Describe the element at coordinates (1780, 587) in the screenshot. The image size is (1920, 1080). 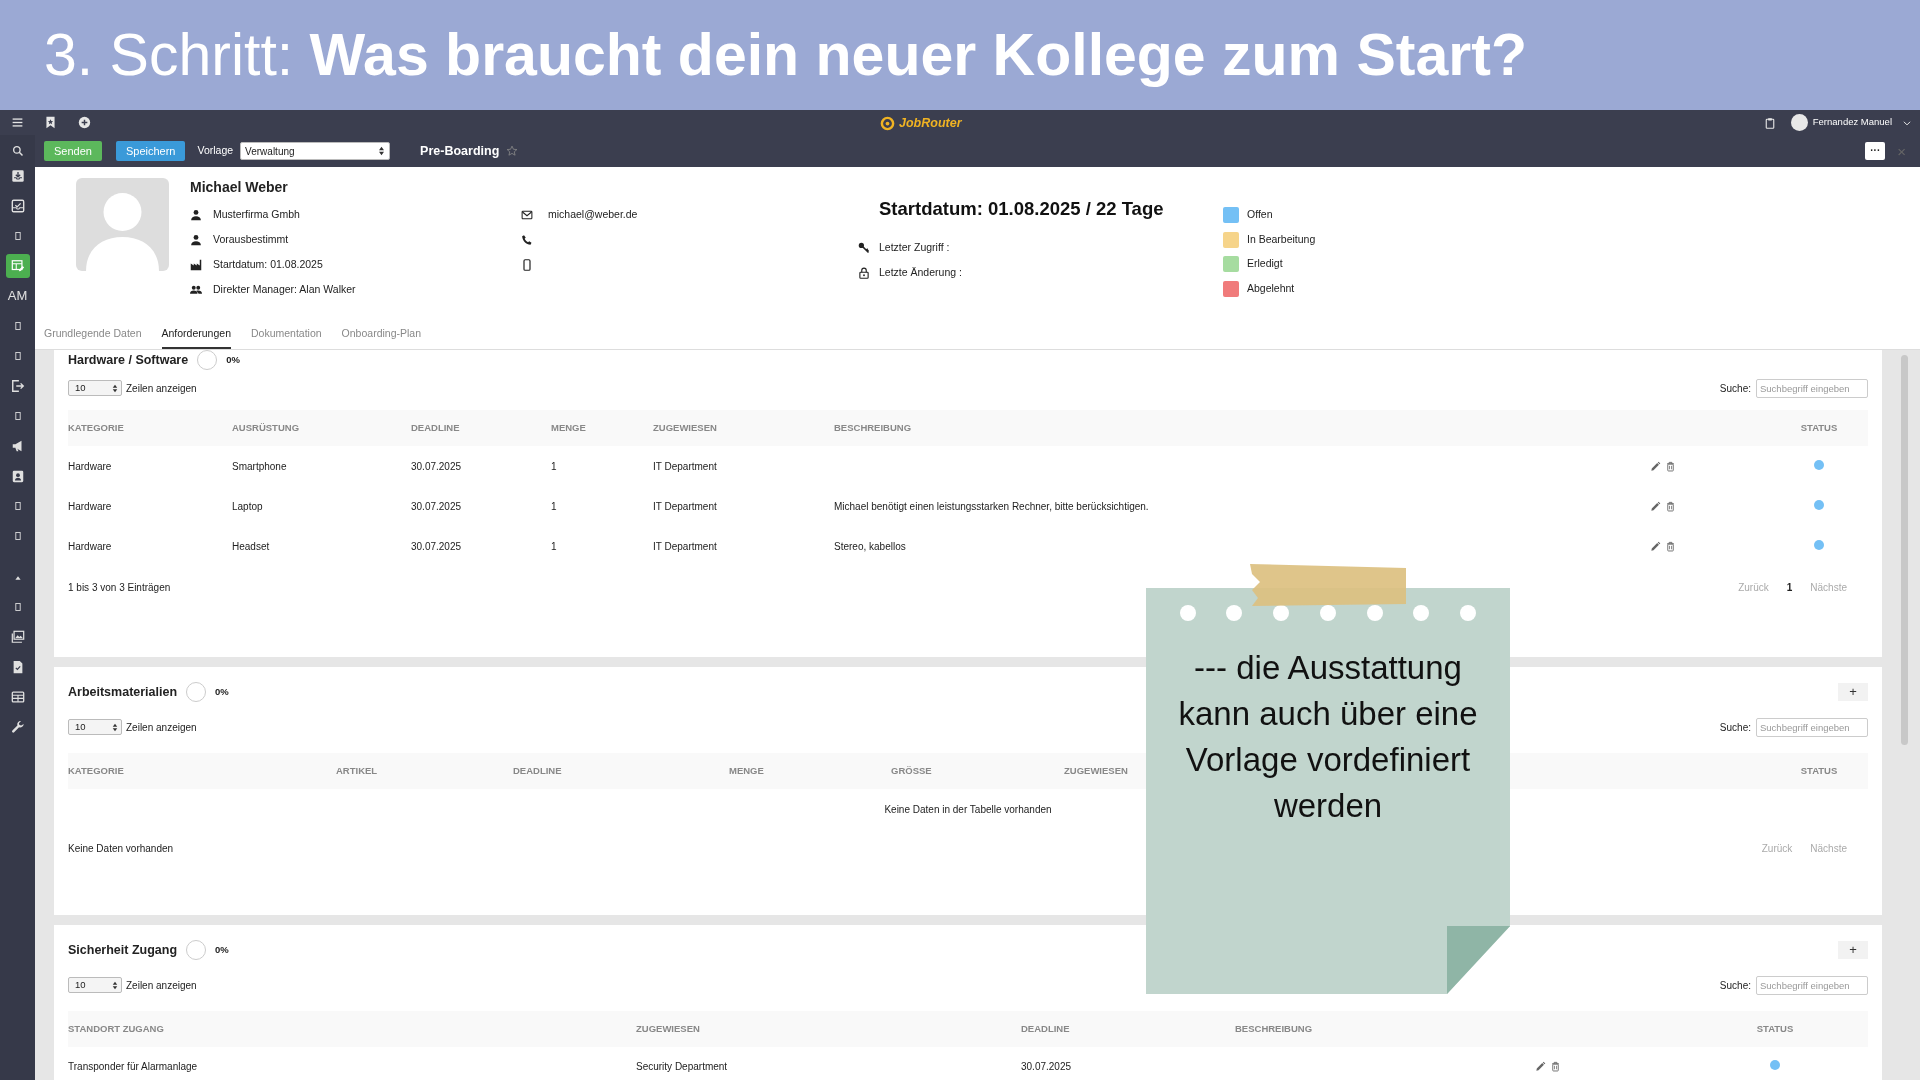
I see `page-link: 1` at that location.